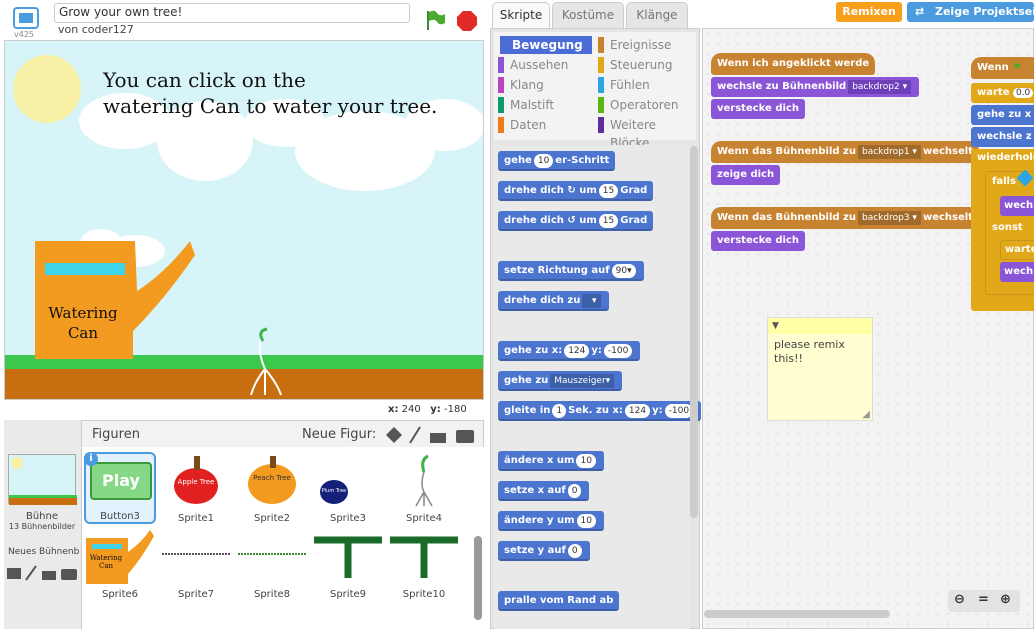 The height and width of the screenshot is (629, 1034). I want to click on block-dropdown: backdrop3 ▾, so click(889, 218).